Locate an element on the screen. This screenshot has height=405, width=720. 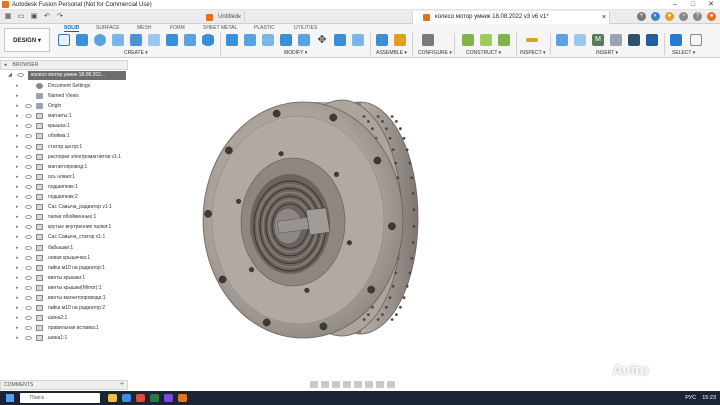
browser-tree-item: ▸ Document Settings is located at coordinates (64, 86).